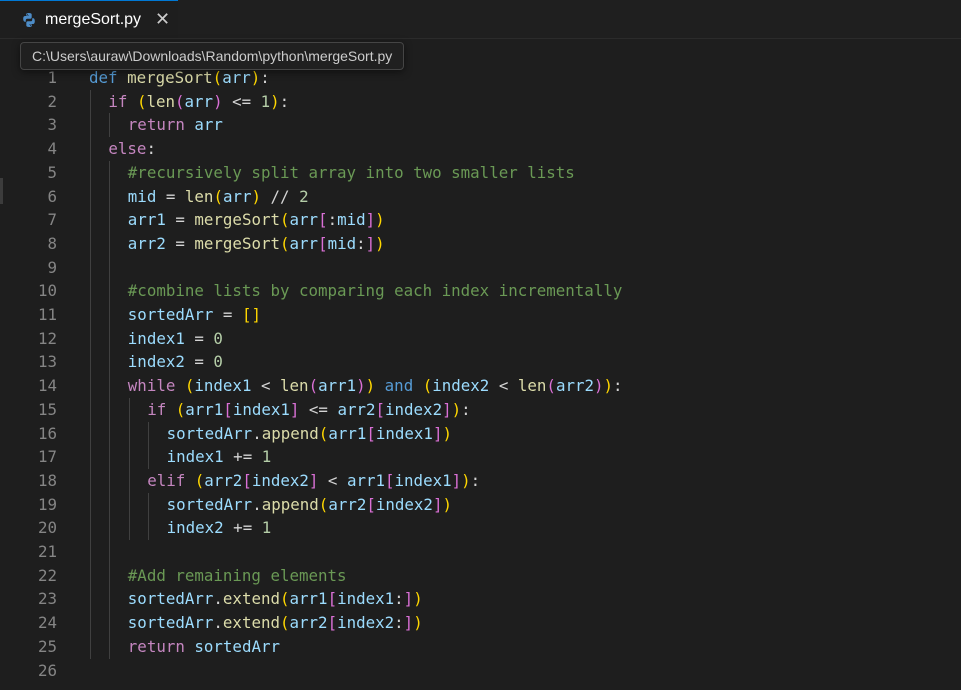 The width and height of the screenshot is (961, 690). Describe the element at coordinates (308, 410) in the screenshot. I see `code-text: if (arr1[index1] <= arr2[index2]):` at that location.